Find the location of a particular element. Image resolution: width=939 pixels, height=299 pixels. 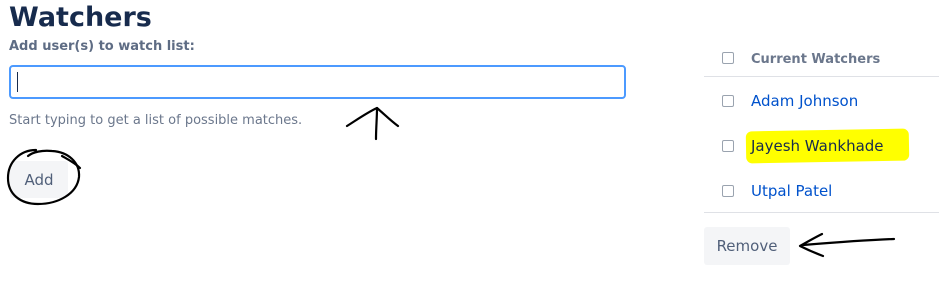

circle-mark is located at coordinates (44, 177).